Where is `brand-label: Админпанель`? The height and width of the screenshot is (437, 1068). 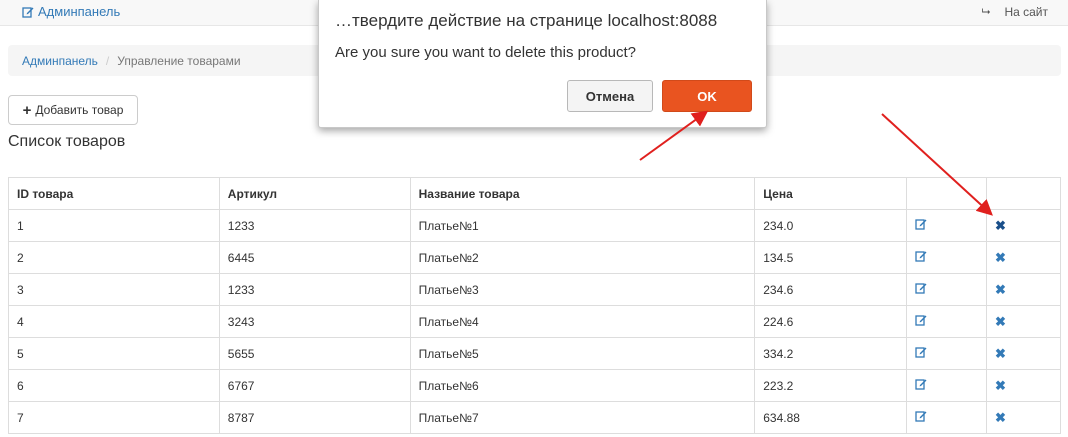
brand-label: Админпанель is located at coordinates (79, 11).